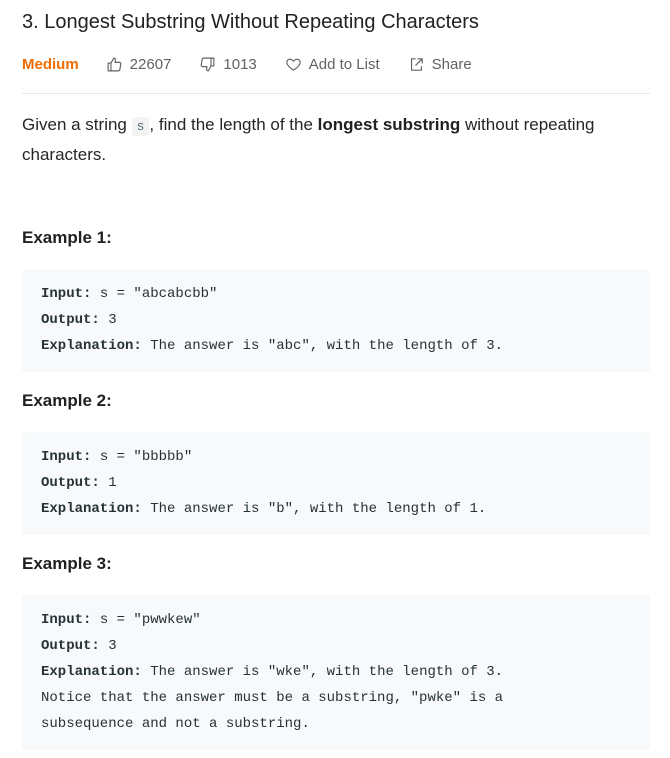  What do you see at coordinates (108, 483) in the screenshot?
I see `output-value: 1` at bounding box center [108, 483].